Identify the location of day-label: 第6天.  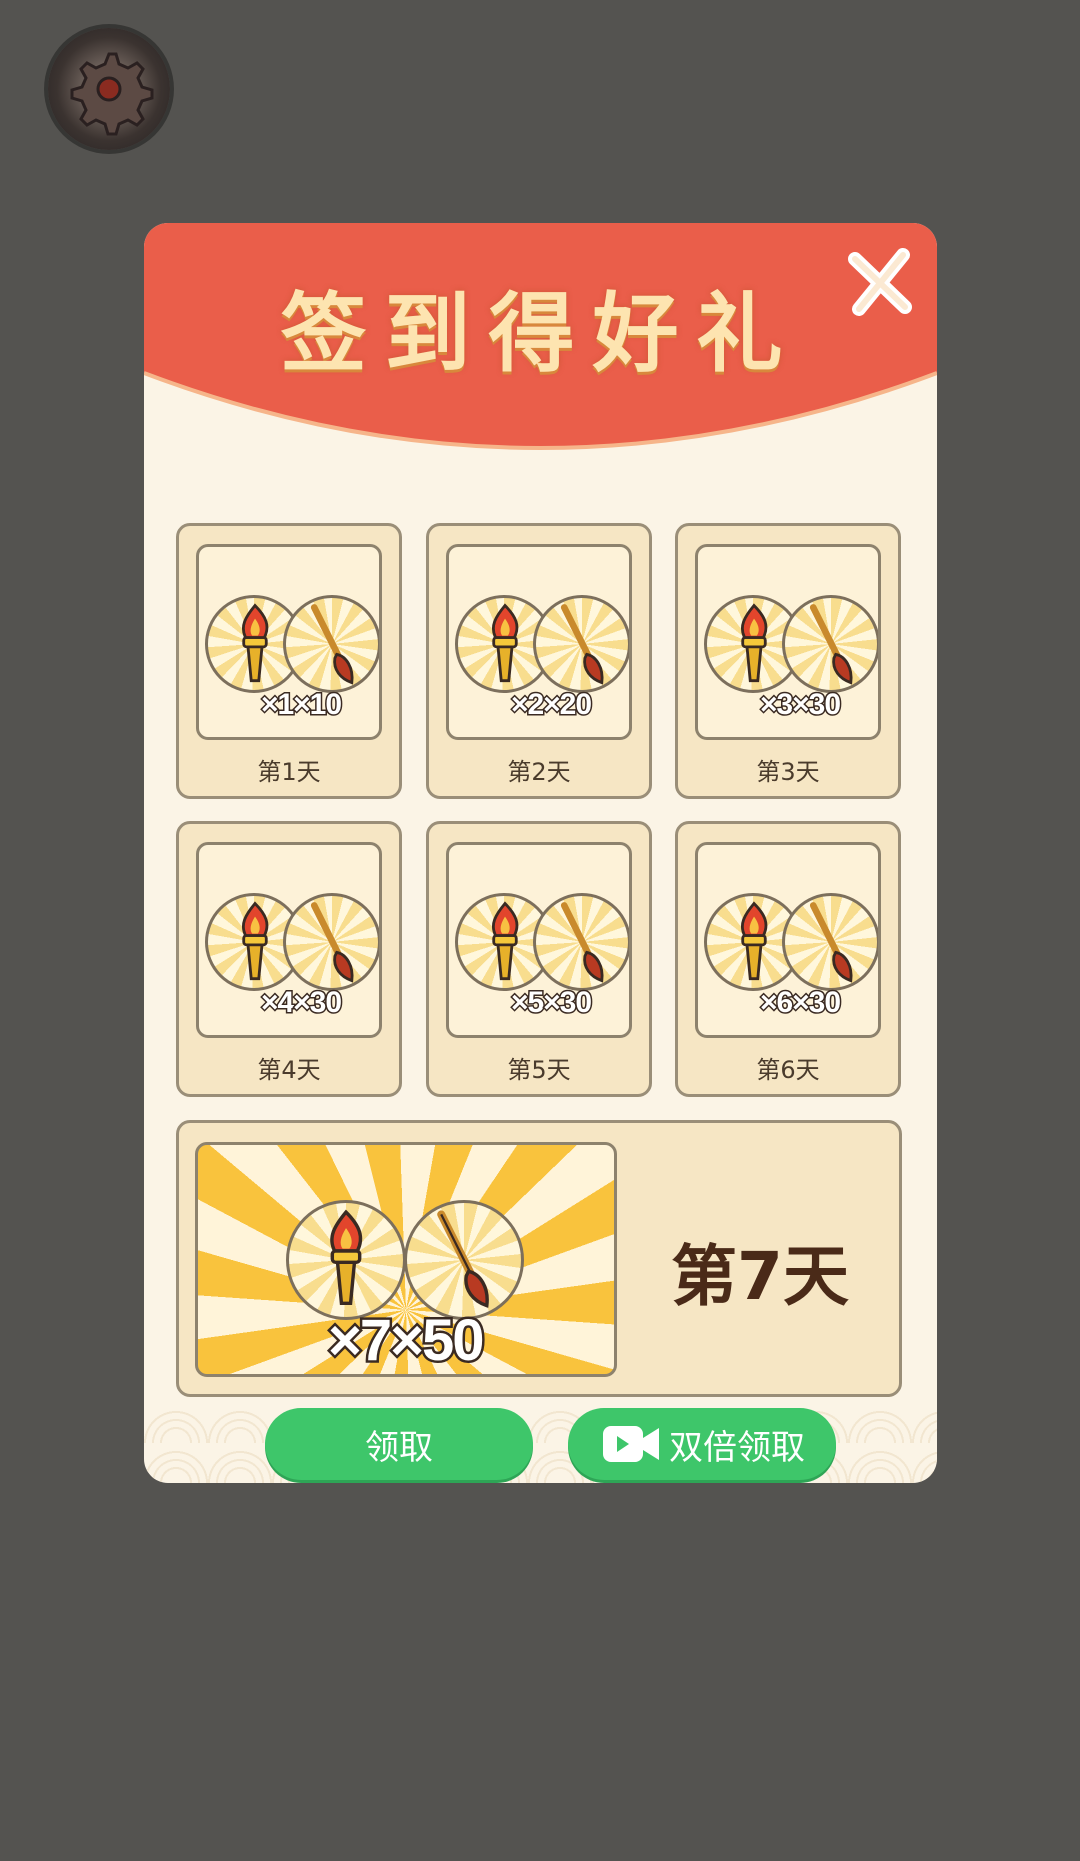
(788, 1070).